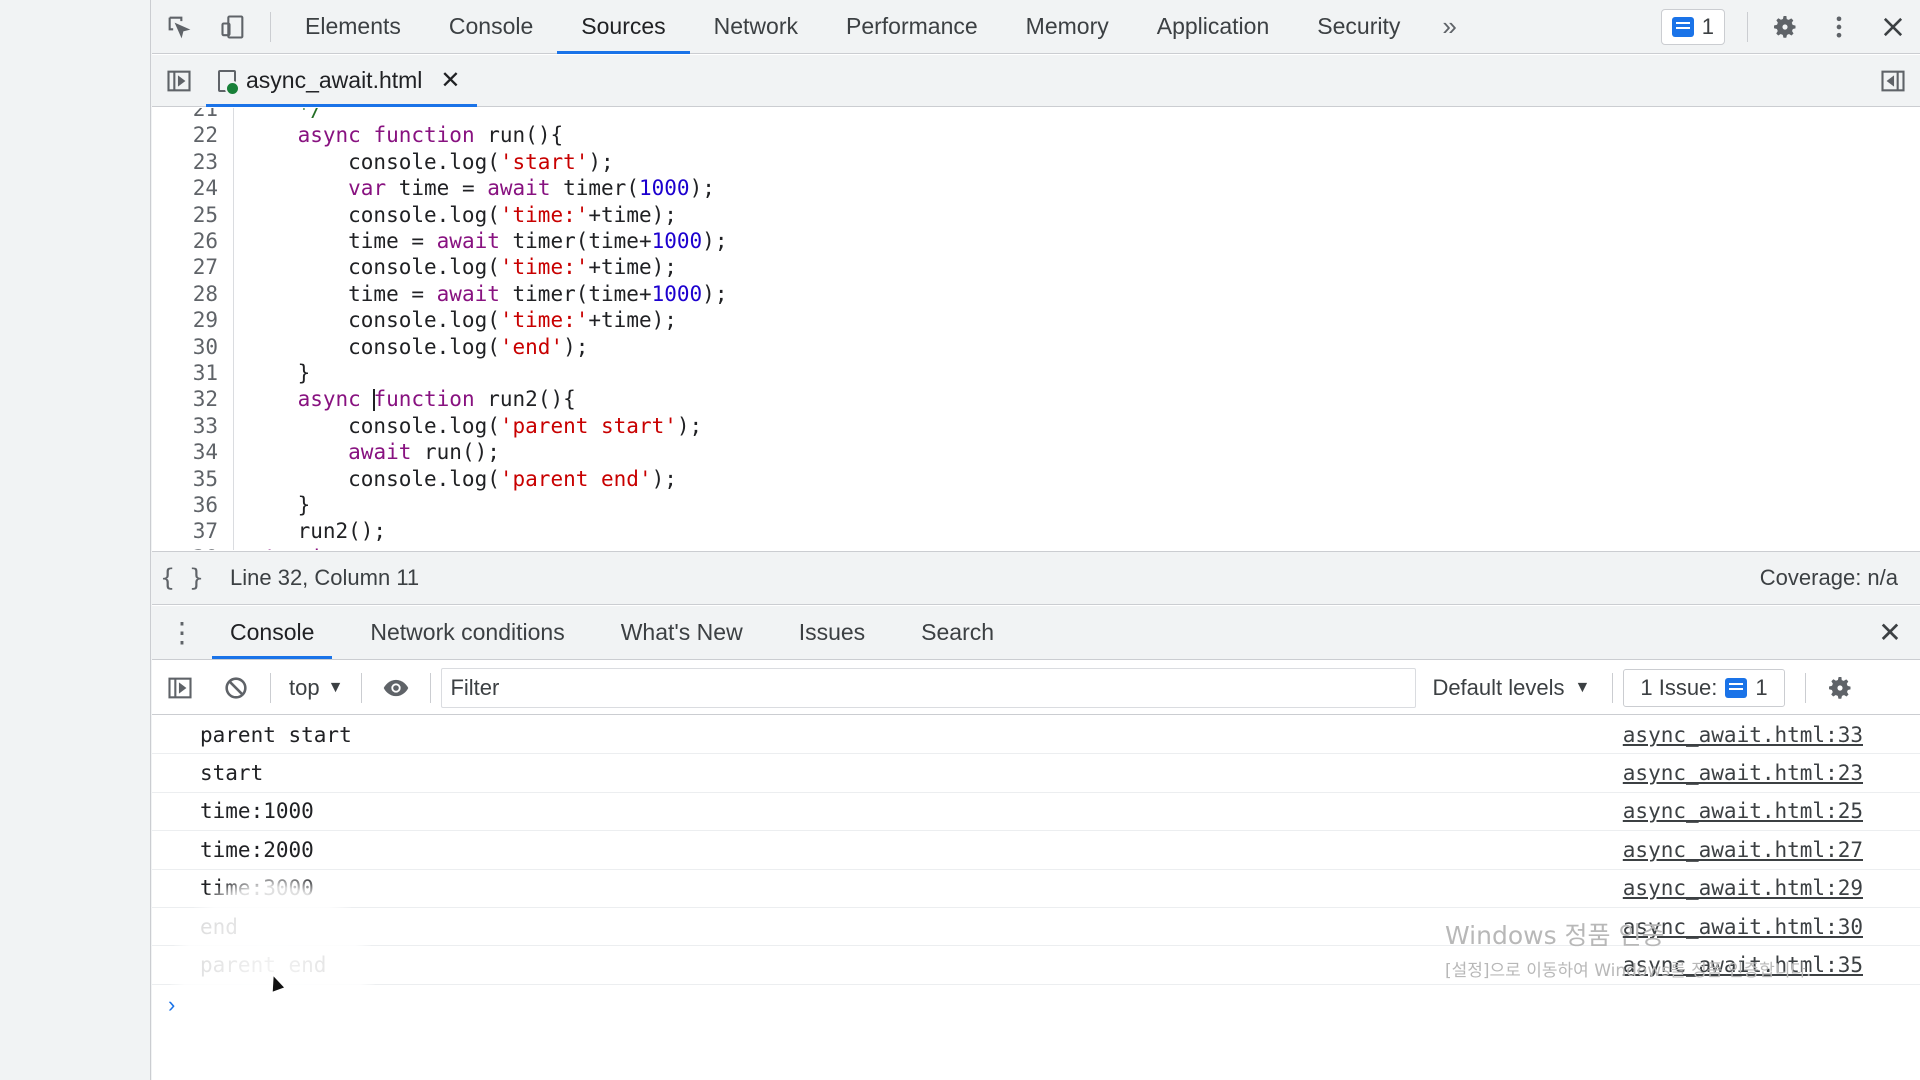  Describe the element at coordinates (1036, 547) in the screenshot. I see `code-line: 38 </script>` at that location.